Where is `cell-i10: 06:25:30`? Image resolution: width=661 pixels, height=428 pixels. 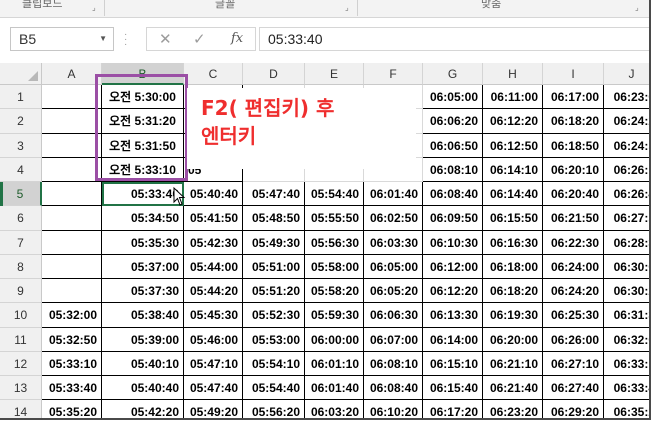 cell-i10: 06:25:30 is located at coordinates (573, 315).